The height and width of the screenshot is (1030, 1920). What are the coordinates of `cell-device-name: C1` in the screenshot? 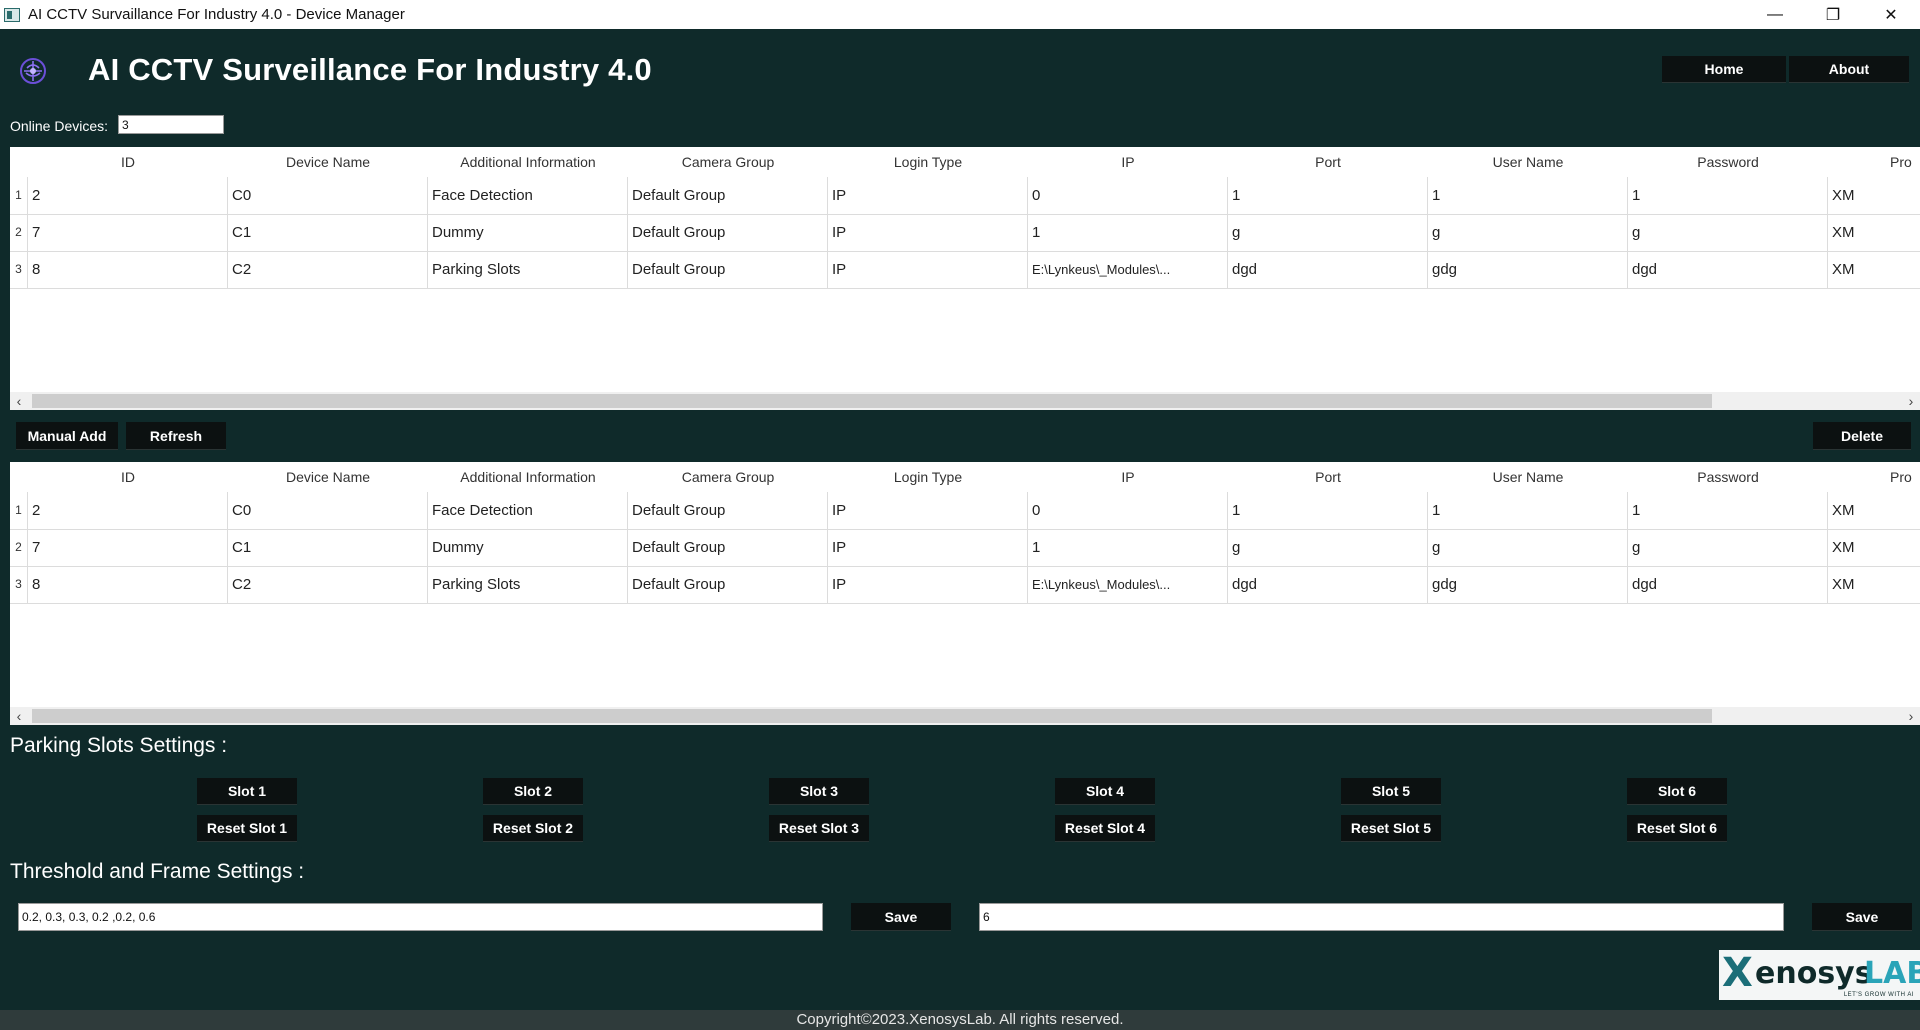 It's located at (328, 232).